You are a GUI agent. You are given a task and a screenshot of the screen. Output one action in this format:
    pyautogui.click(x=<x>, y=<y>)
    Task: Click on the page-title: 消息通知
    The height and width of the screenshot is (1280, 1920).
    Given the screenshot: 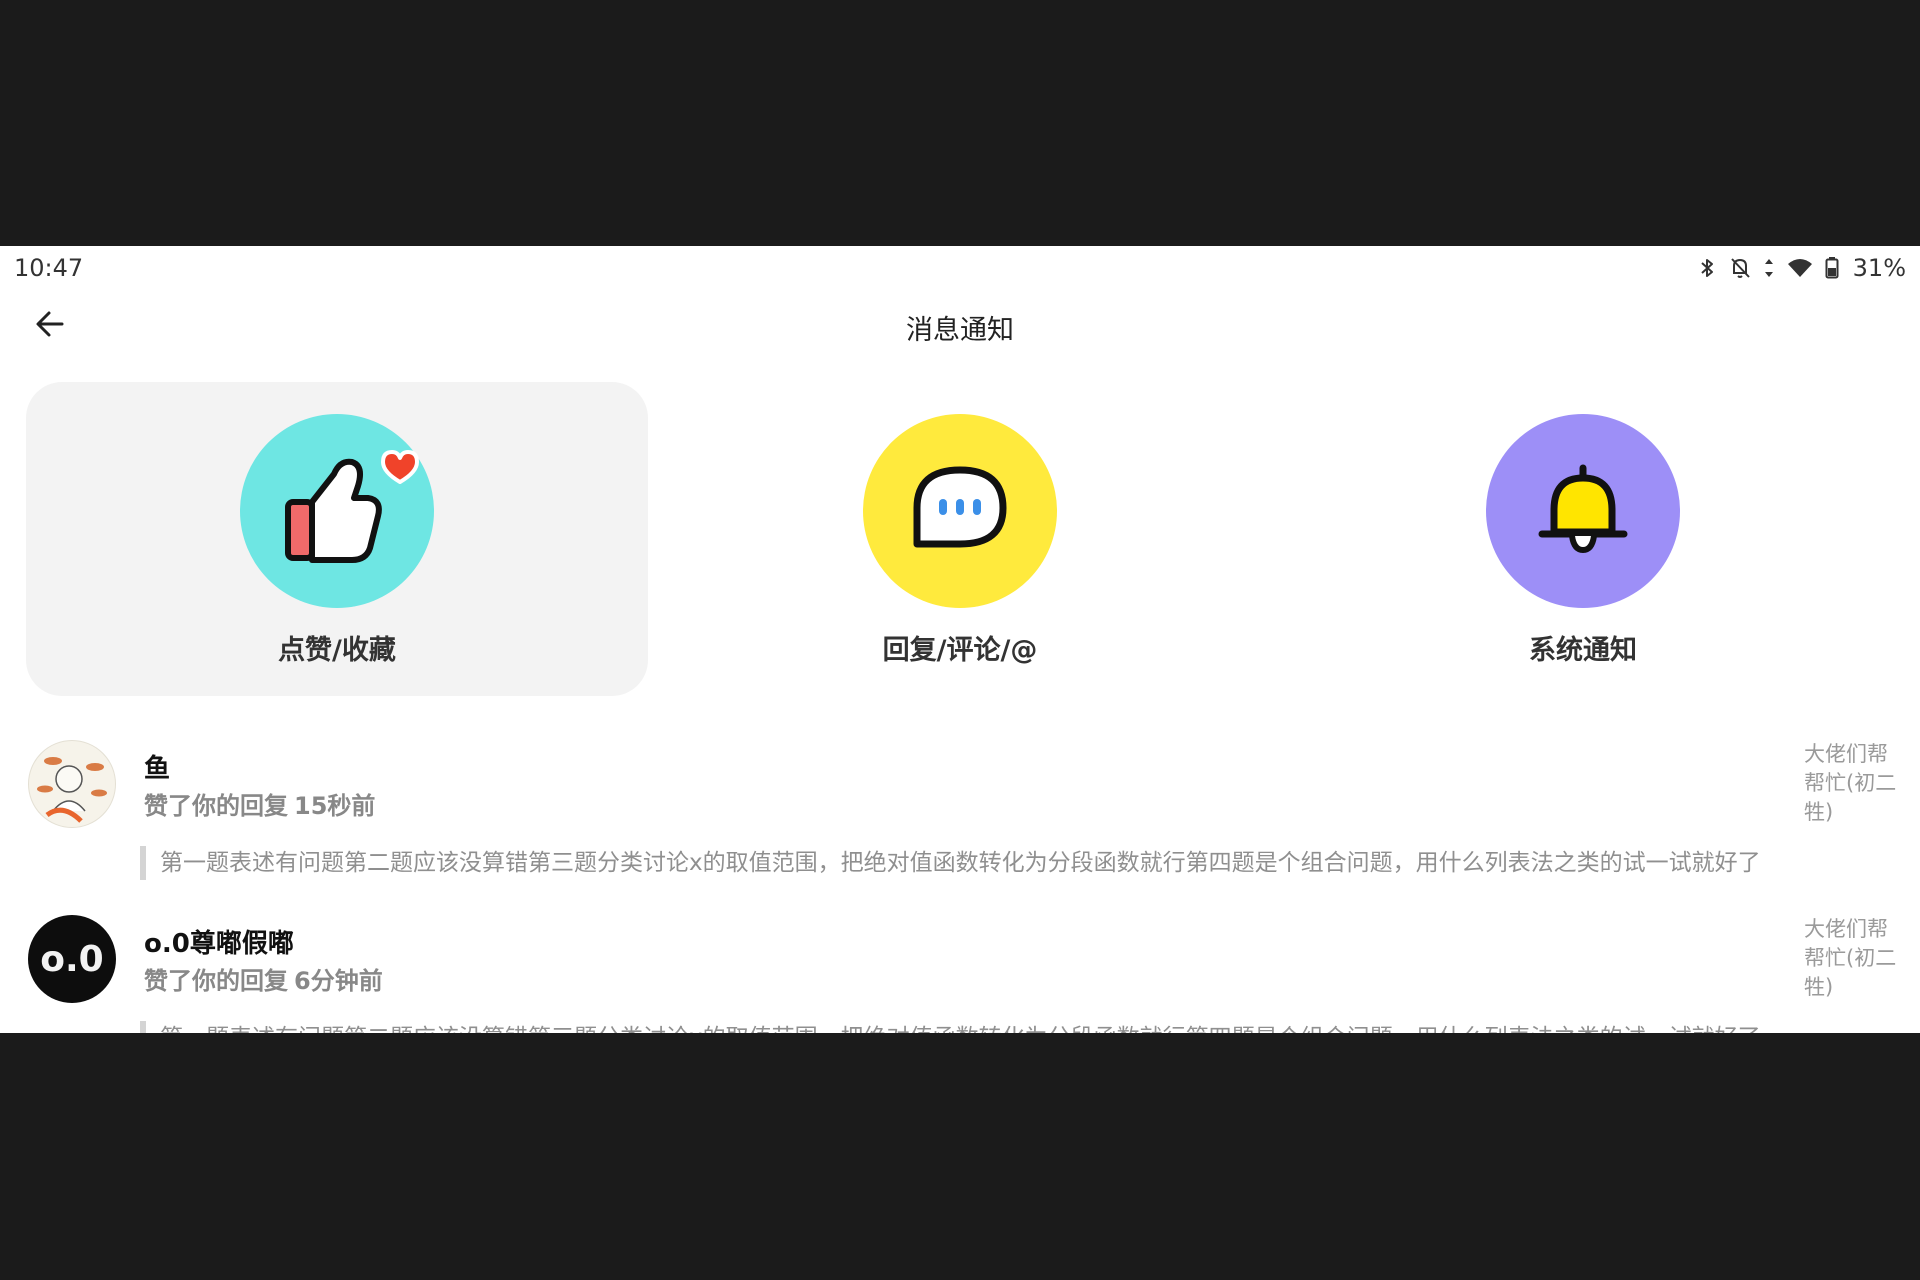 What is the action you would take?
    pyautogui.click(x=960, y=330)
    